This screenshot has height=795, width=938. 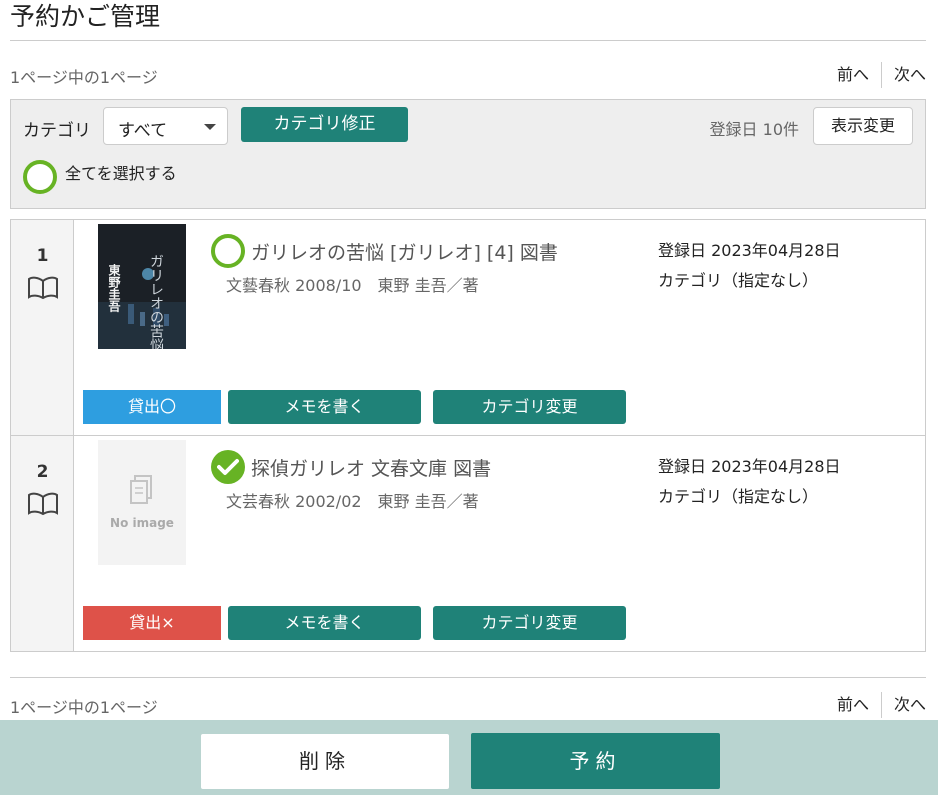 I want to click on item-number-column: 2, so click(x=42, y=543).